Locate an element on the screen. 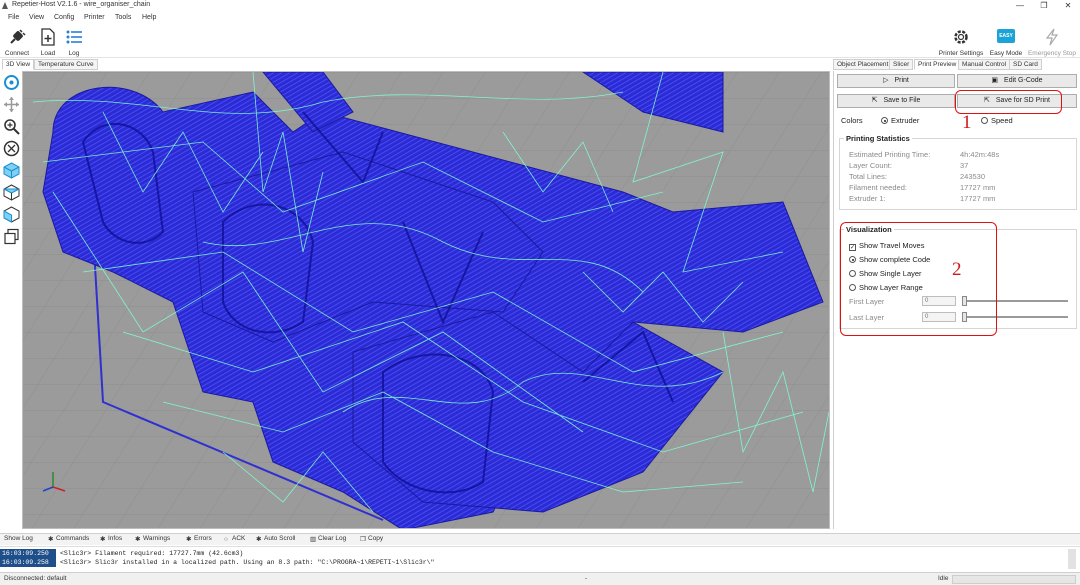 Image resolution: width=1080 pixels, height=585 pixels. emergency-stop-button: Emergency Stop is located at coordinates (1052, 42).